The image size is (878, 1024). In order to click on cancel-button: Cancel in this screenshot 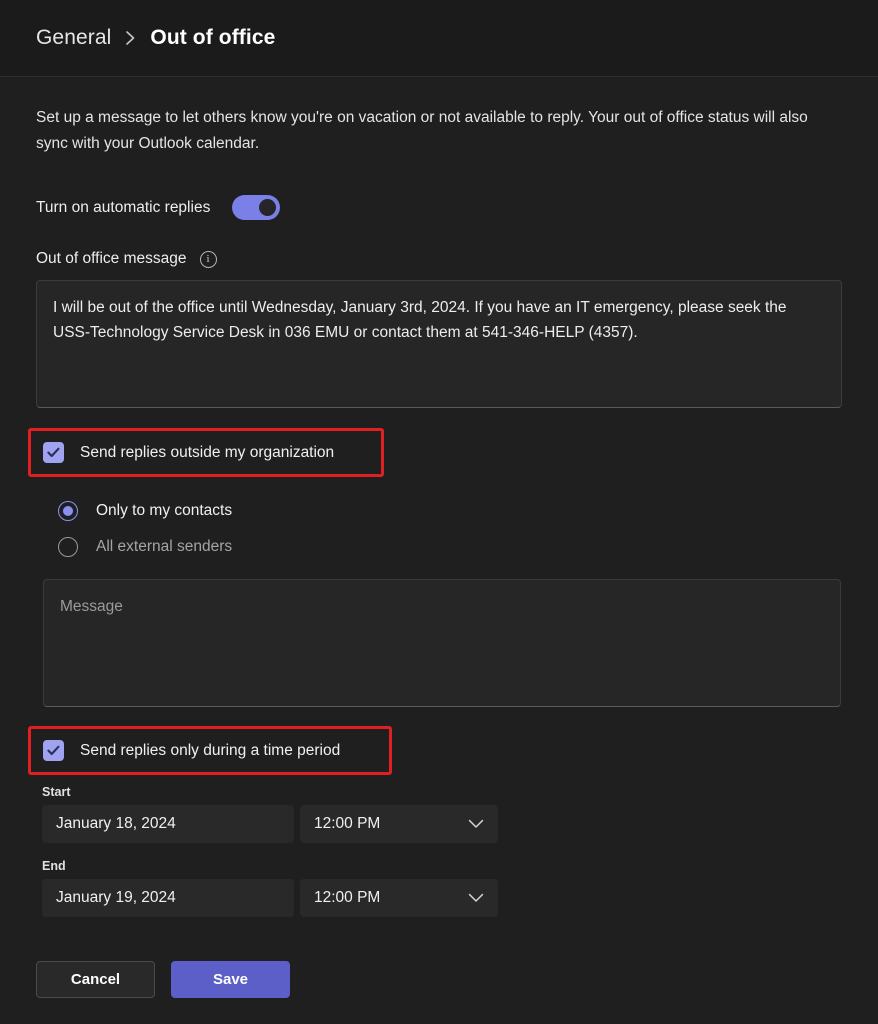, I will do `click(95, 979)`.